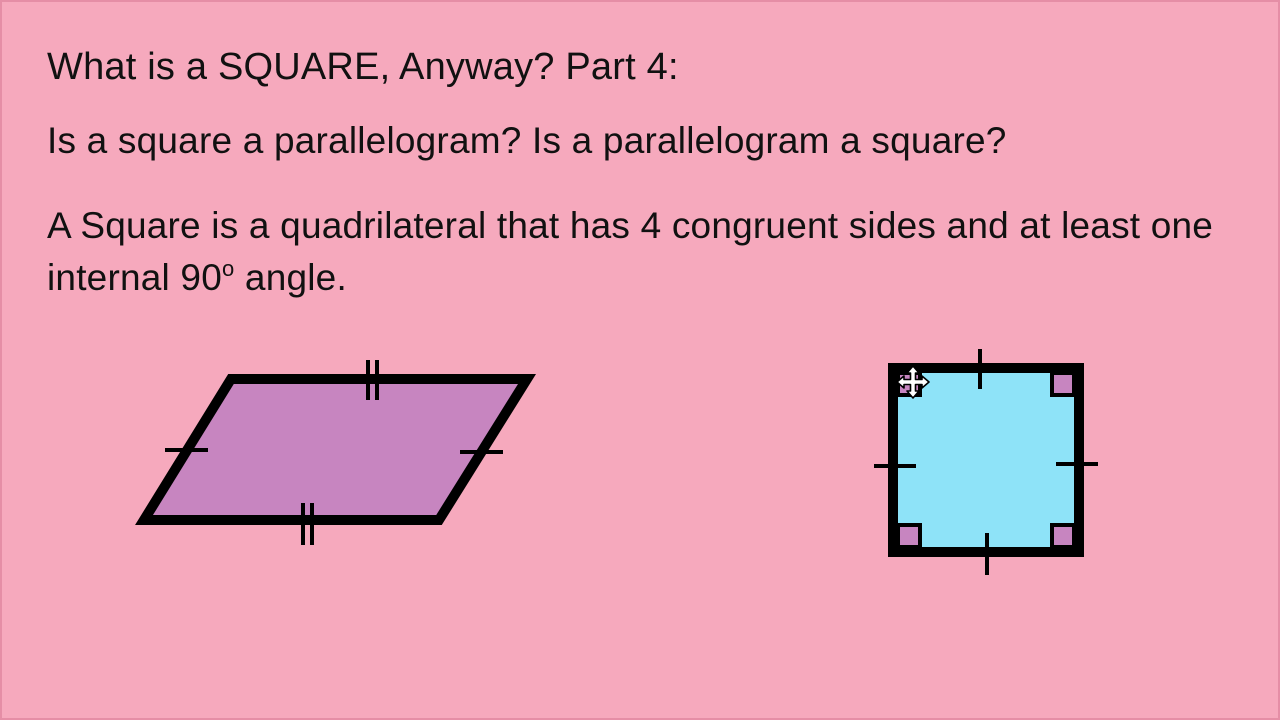 This screenshot has height=720, width=1280. What do you see at coordinates (909, 536) in the screenshot?
I see `right-angle-marker-bottom-left` at bounding box center [909, 536].